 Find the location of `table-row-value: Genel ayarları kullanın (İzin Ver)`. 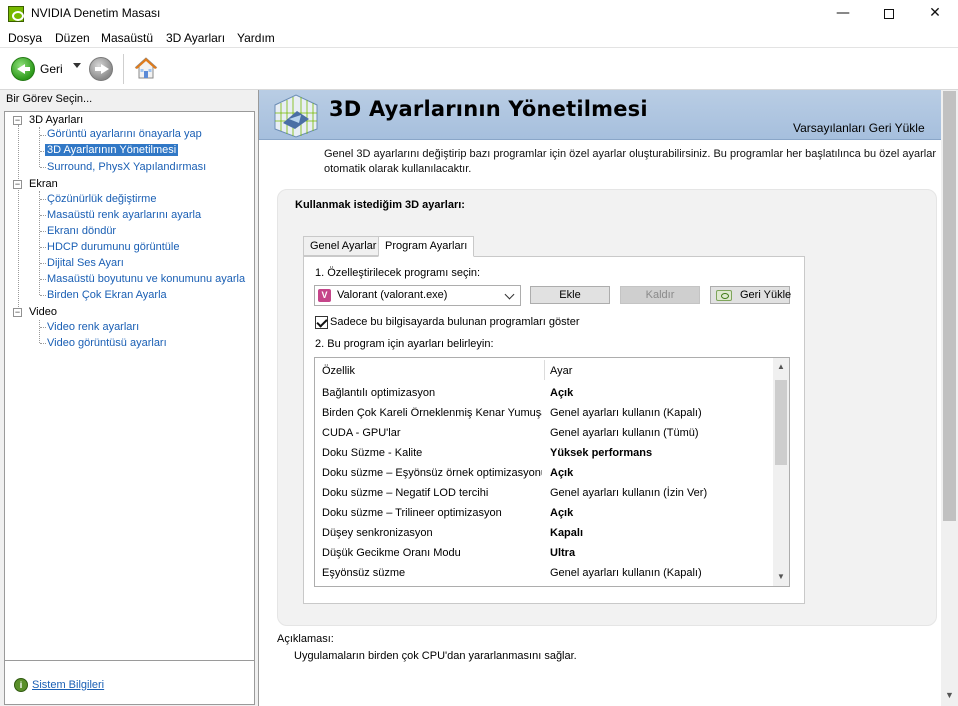

table-row-value: Genel ayarları kullanın (İzin Ver) is located at coordinates (628, 493).